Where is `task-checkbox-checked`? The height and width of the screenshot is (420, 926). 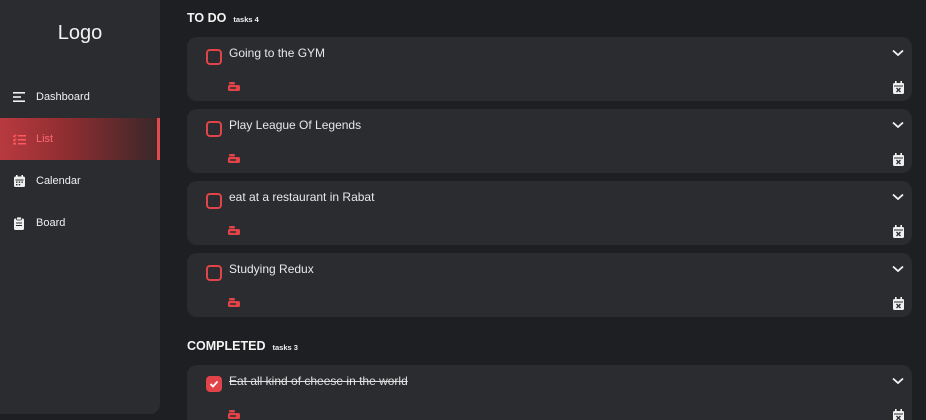 task-checkbox-checked is located at coordinates (214, 384).